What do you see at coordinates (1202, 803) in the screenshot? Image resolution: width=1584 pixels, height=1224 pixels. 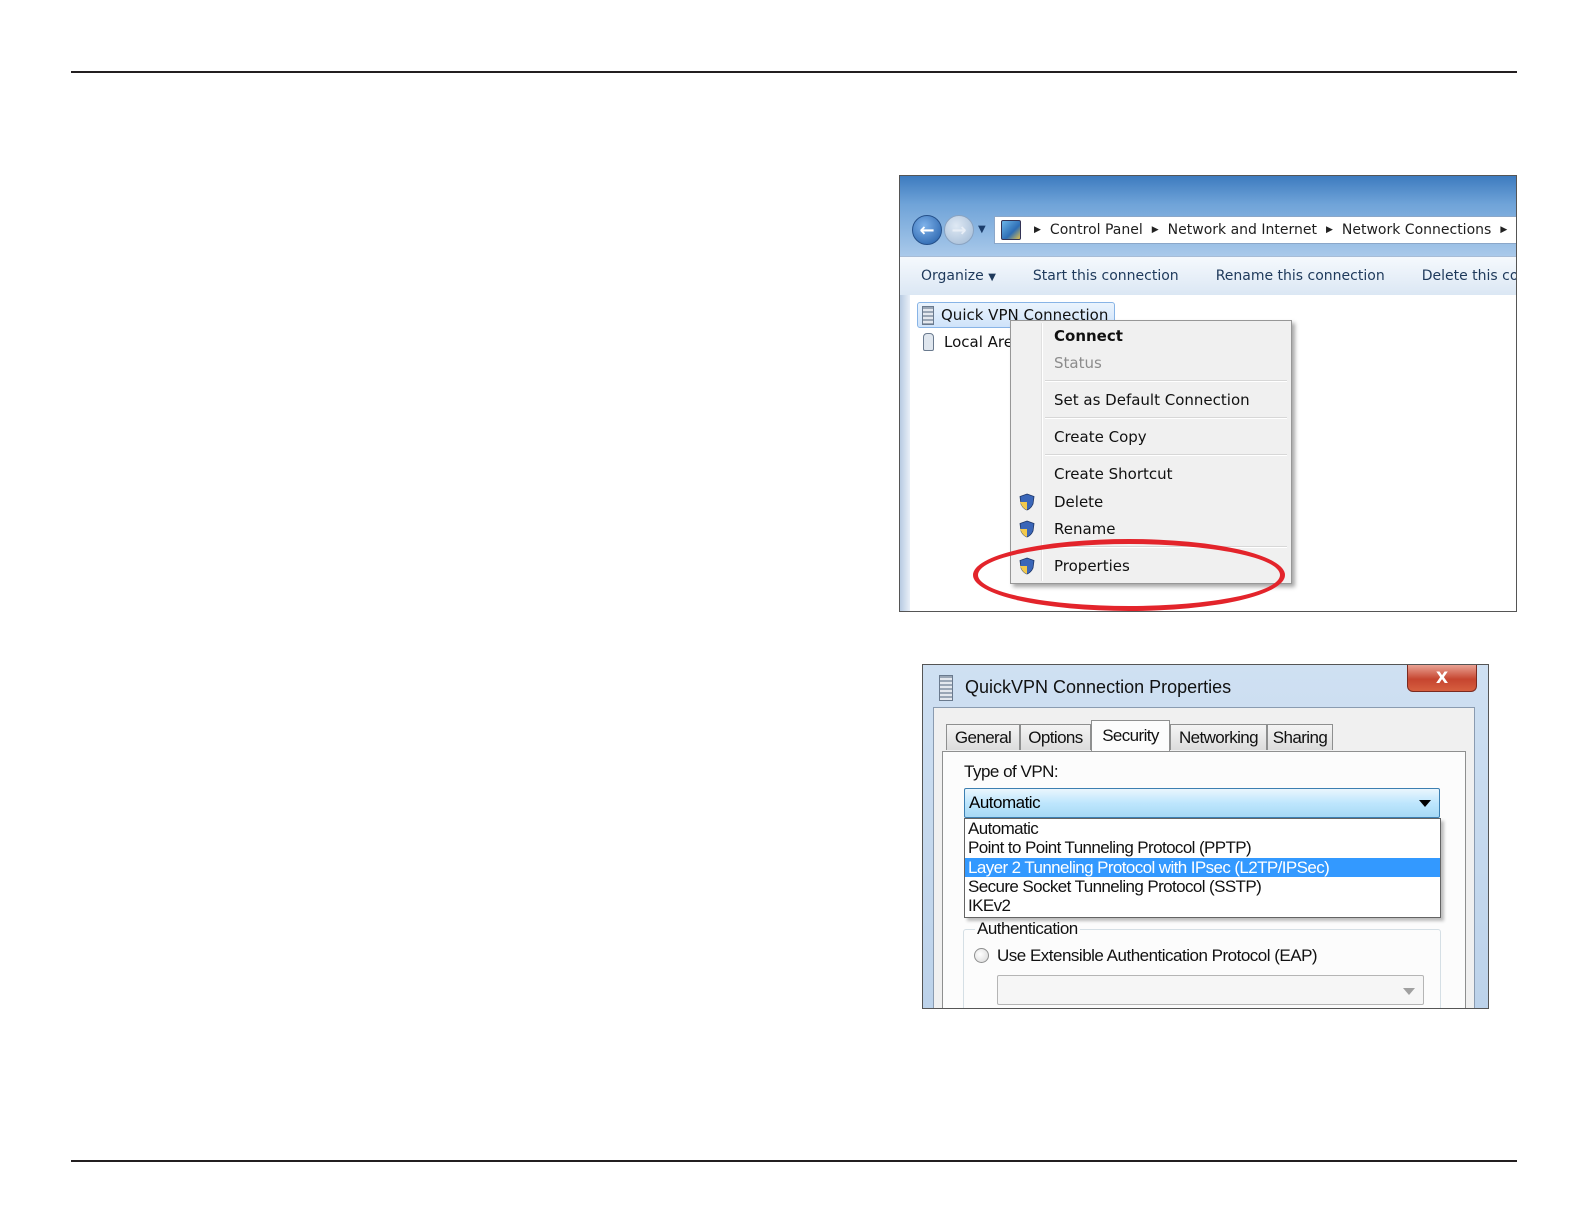 I see `vpn-type-select: Automatic` at bounding box center [1202, 803].